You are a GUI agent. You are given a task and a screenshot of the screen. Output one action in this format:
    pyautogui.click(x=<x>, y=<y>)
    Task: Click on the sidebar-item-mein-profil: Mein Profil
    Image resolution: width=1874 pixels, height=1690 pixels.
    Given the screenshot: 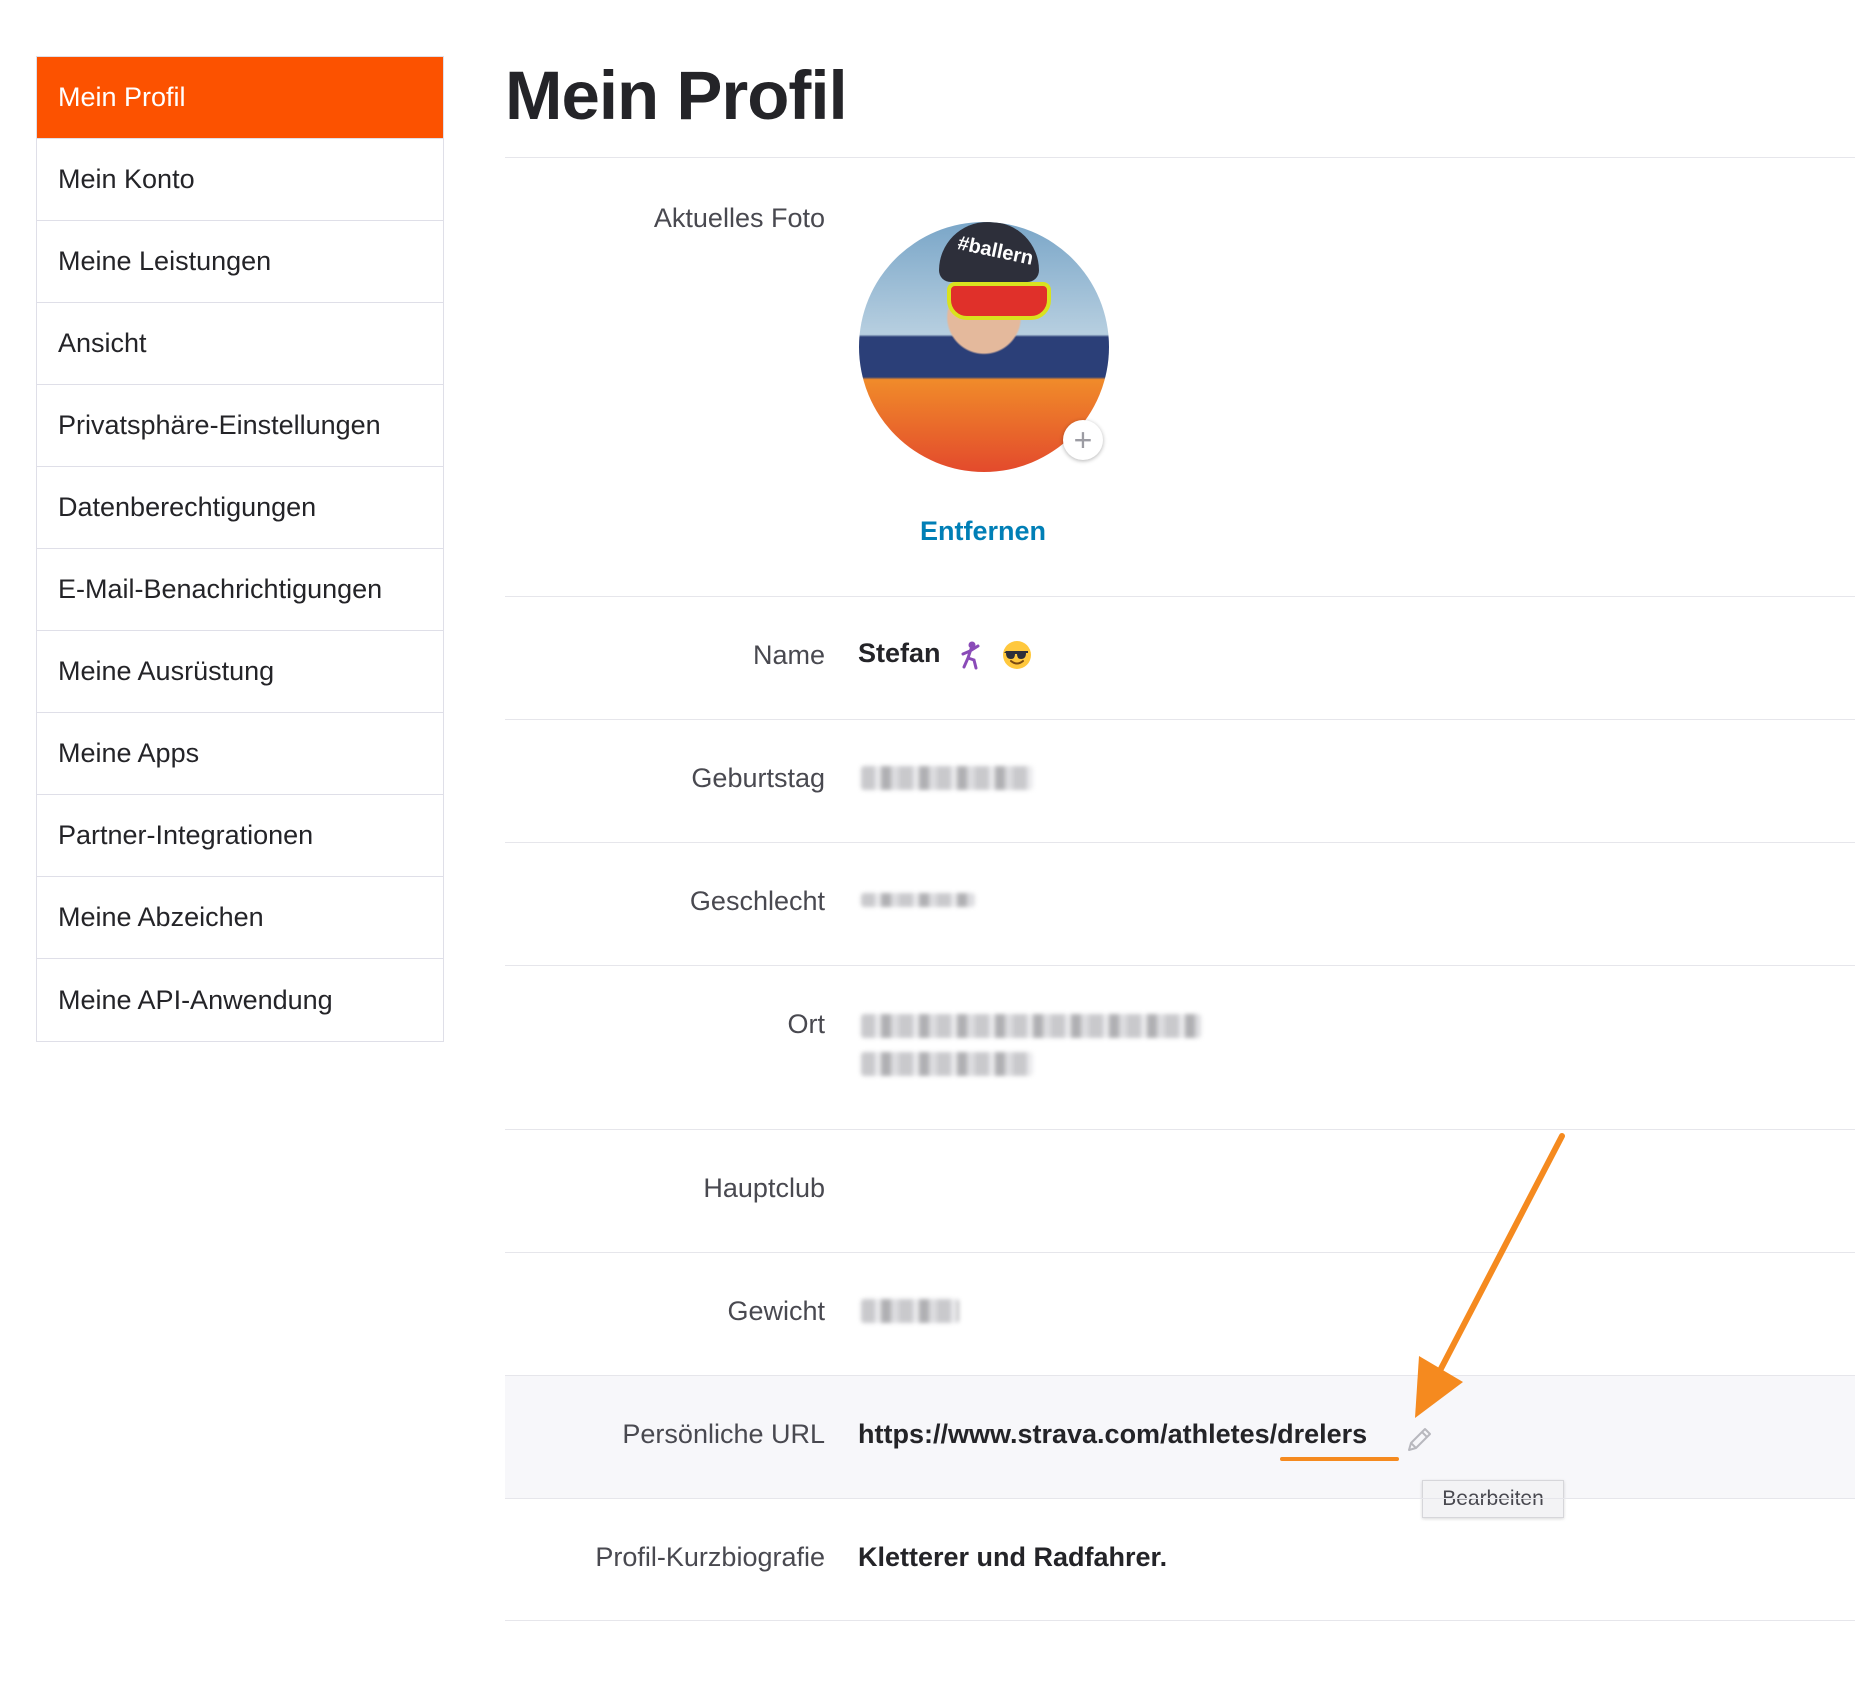 What is the action you would take?
    pyautogui.click(x=240, y=98)
    